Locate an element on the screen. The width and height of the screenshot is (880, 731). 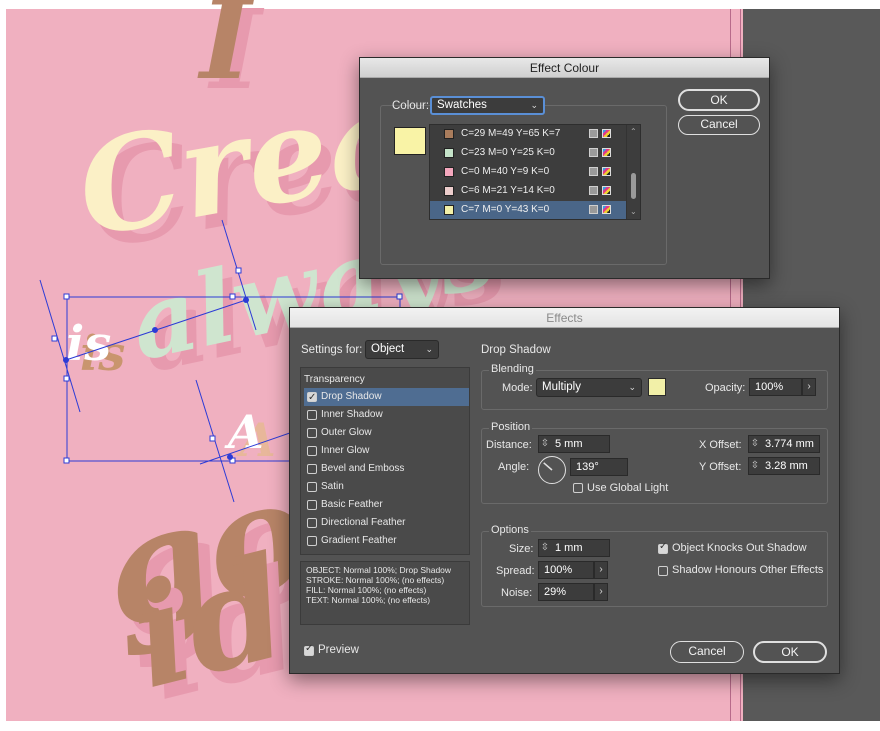
position-title: Position is located at coordinates (511, 427).